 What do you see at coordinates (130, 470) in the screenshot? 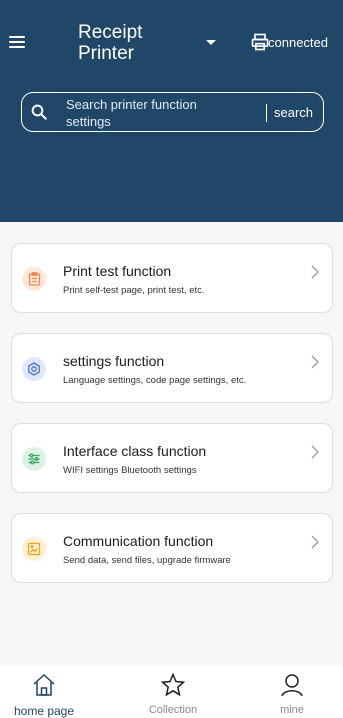
I see `card-description: WIFI settings Bluetooth settings` at bounding box center [130, 470].